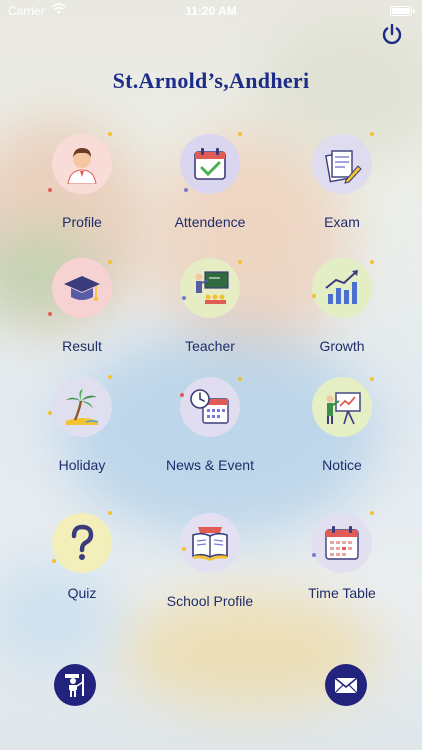  I want to click on tile-quiz: Quiz, so click(82, 567).